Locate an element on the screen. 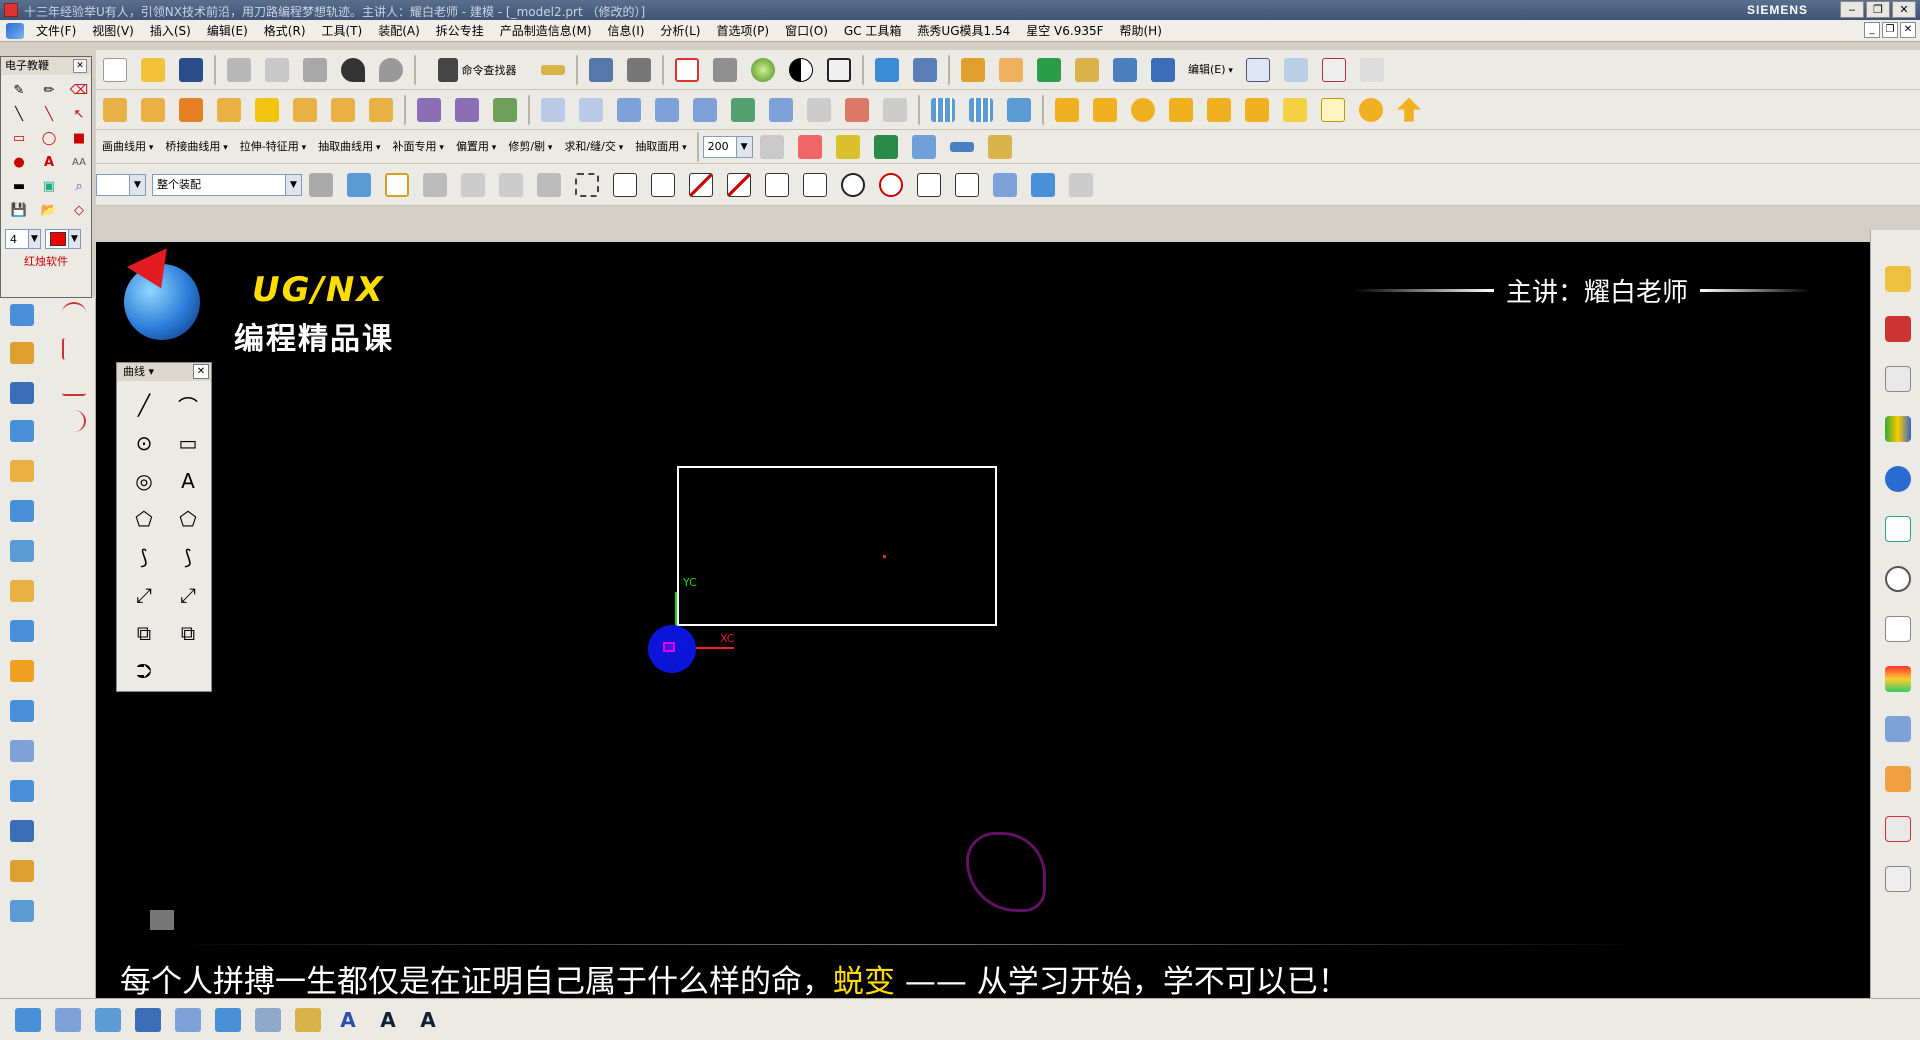  web-browser-tab is located at coordinates (1898, 529).